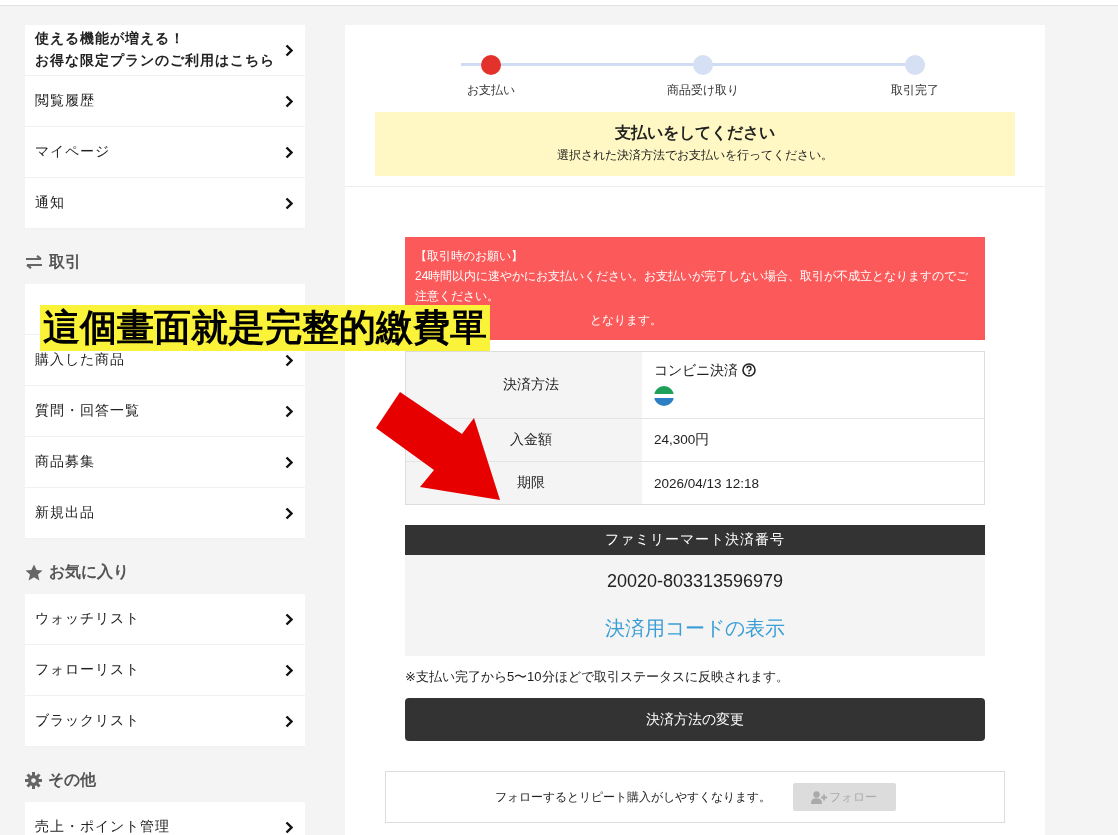 This screenshot has width=1118, height=835. What do you see at coordinates (695, 581) in the screenshot?
I see `payment-number: 20020-803313596979` at bounding box center [695, 581].